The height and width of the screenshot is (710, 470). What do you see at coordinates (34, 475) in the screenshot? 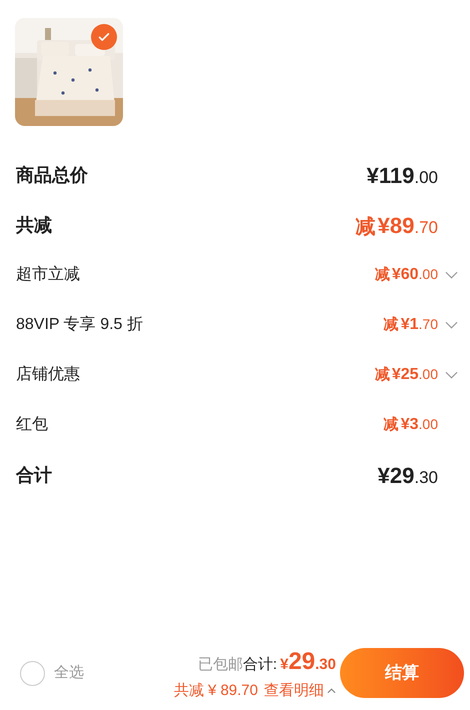
I see `row-label: 合计` at bounding box center [34, 475].